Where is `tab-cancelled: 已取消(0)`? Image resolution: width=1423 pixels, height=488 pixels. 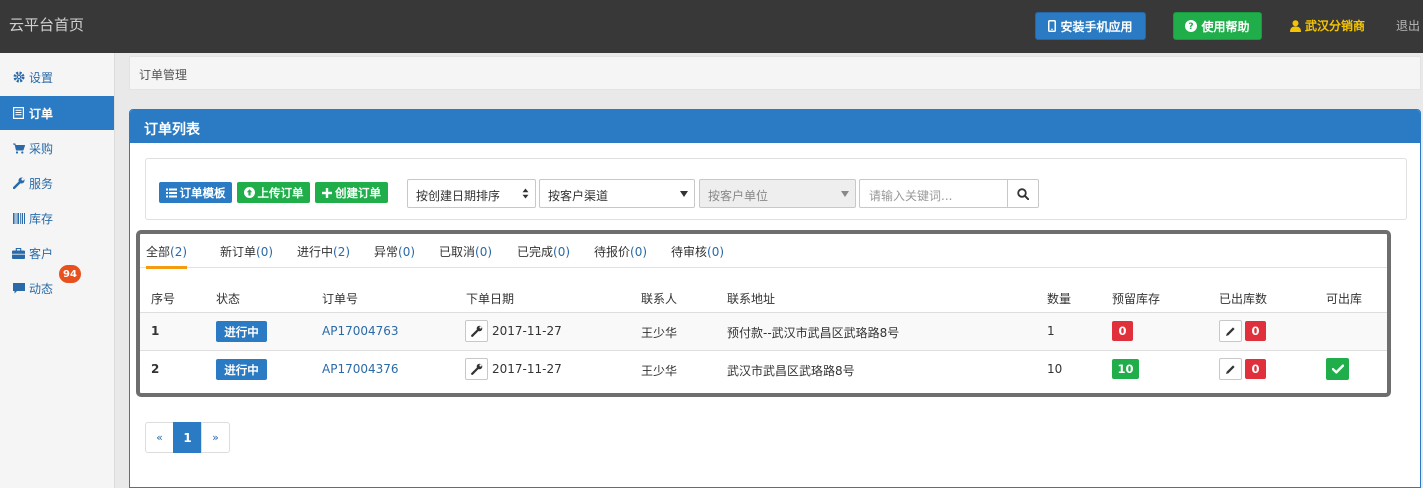 tab-cancelled: 已取消(0) is located at coordinates (465, 251).